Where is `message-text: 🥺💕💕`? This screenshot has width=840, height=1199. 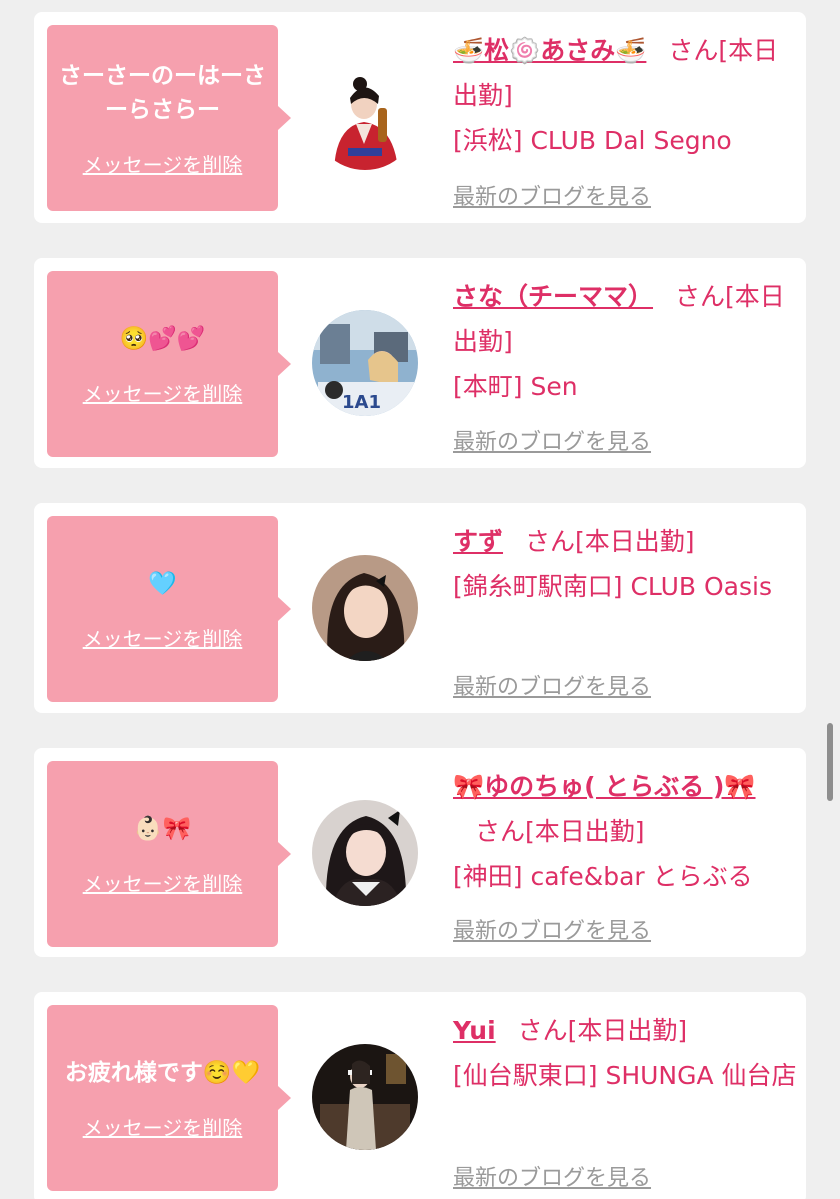
message-text: 🥺💕💕 is located at coordinates (162, 338).